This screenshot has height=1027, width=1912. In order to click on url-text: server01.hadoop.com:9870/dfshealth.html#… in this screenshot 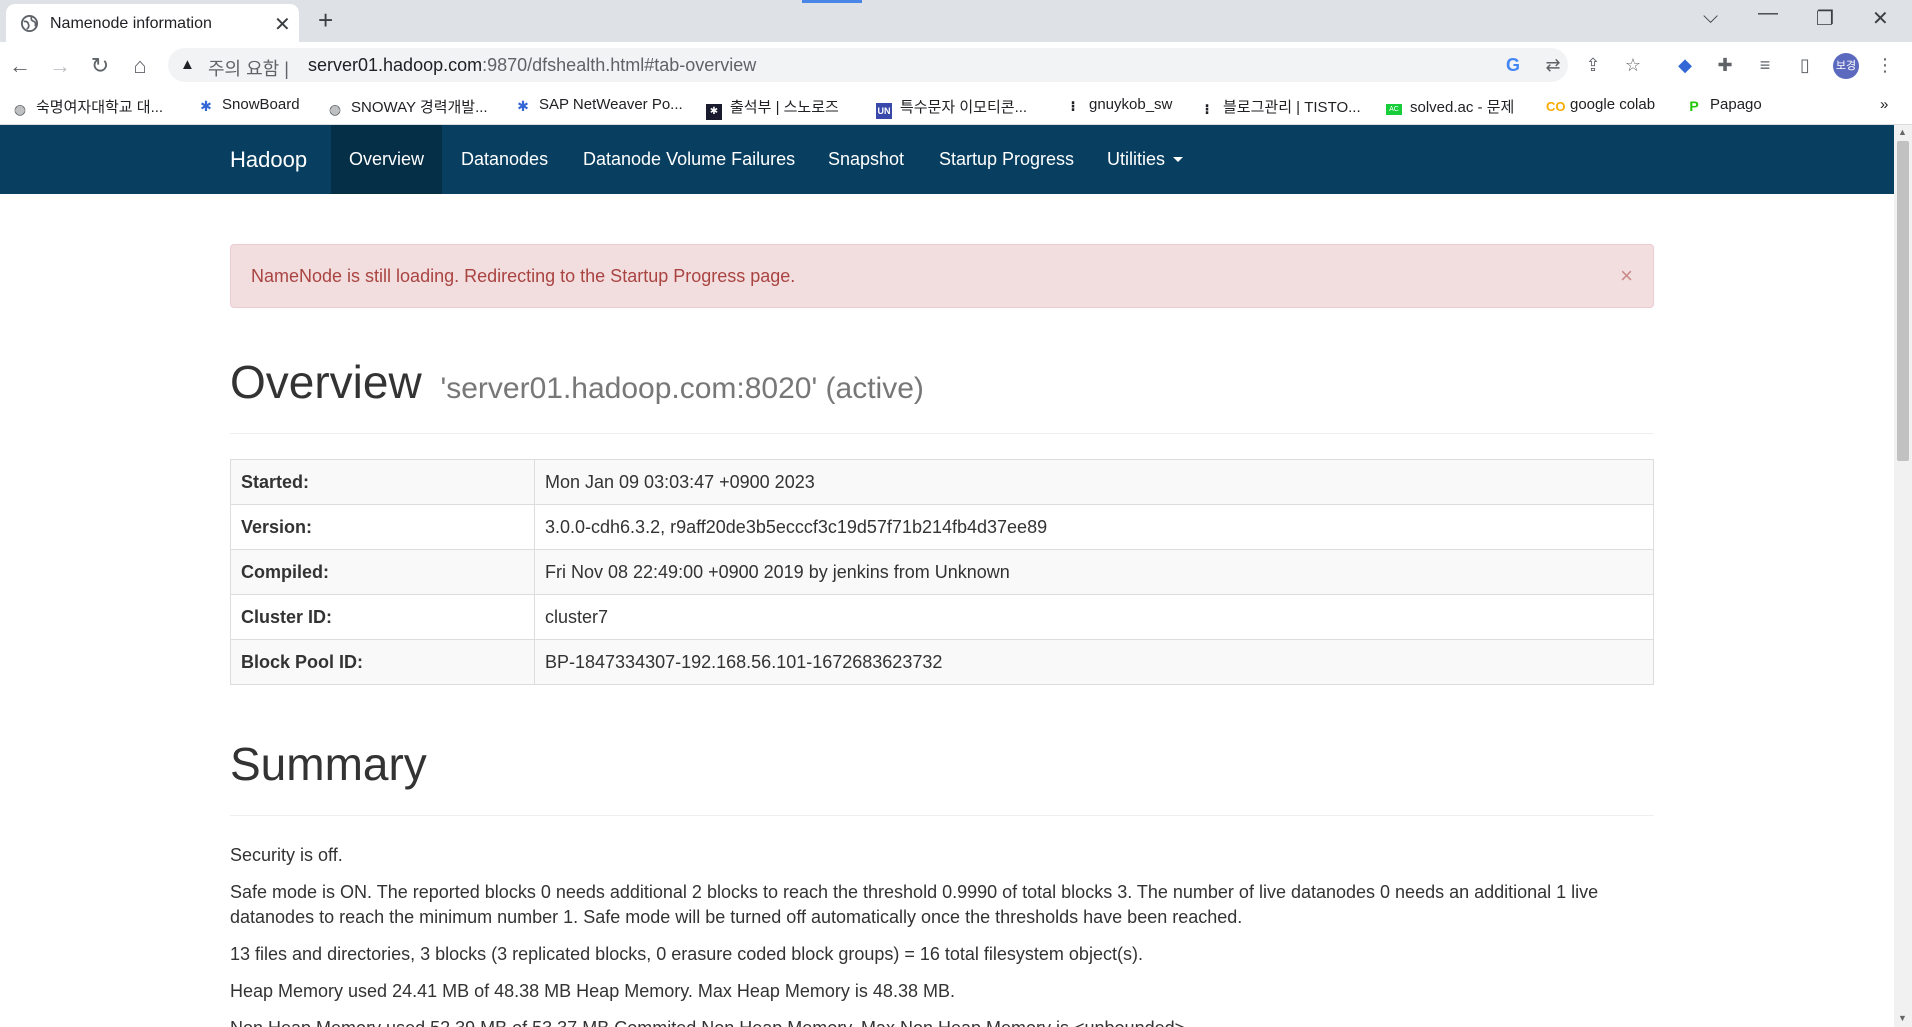, I will do `click(532, 65)`.